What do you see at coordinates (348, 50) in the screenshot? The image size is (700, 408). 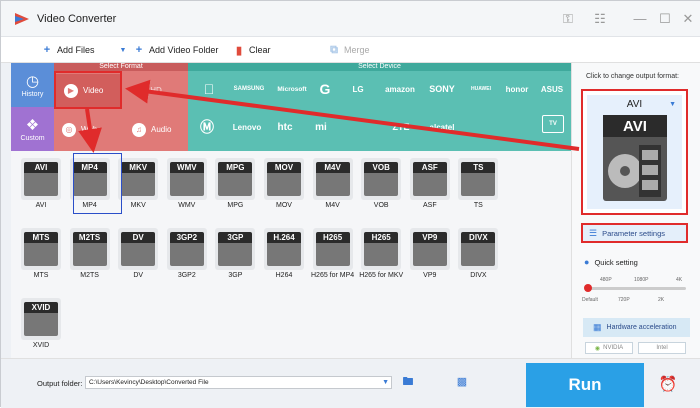 I see `merge-button: ⧉ Merge` at bounding box center [348, 50].